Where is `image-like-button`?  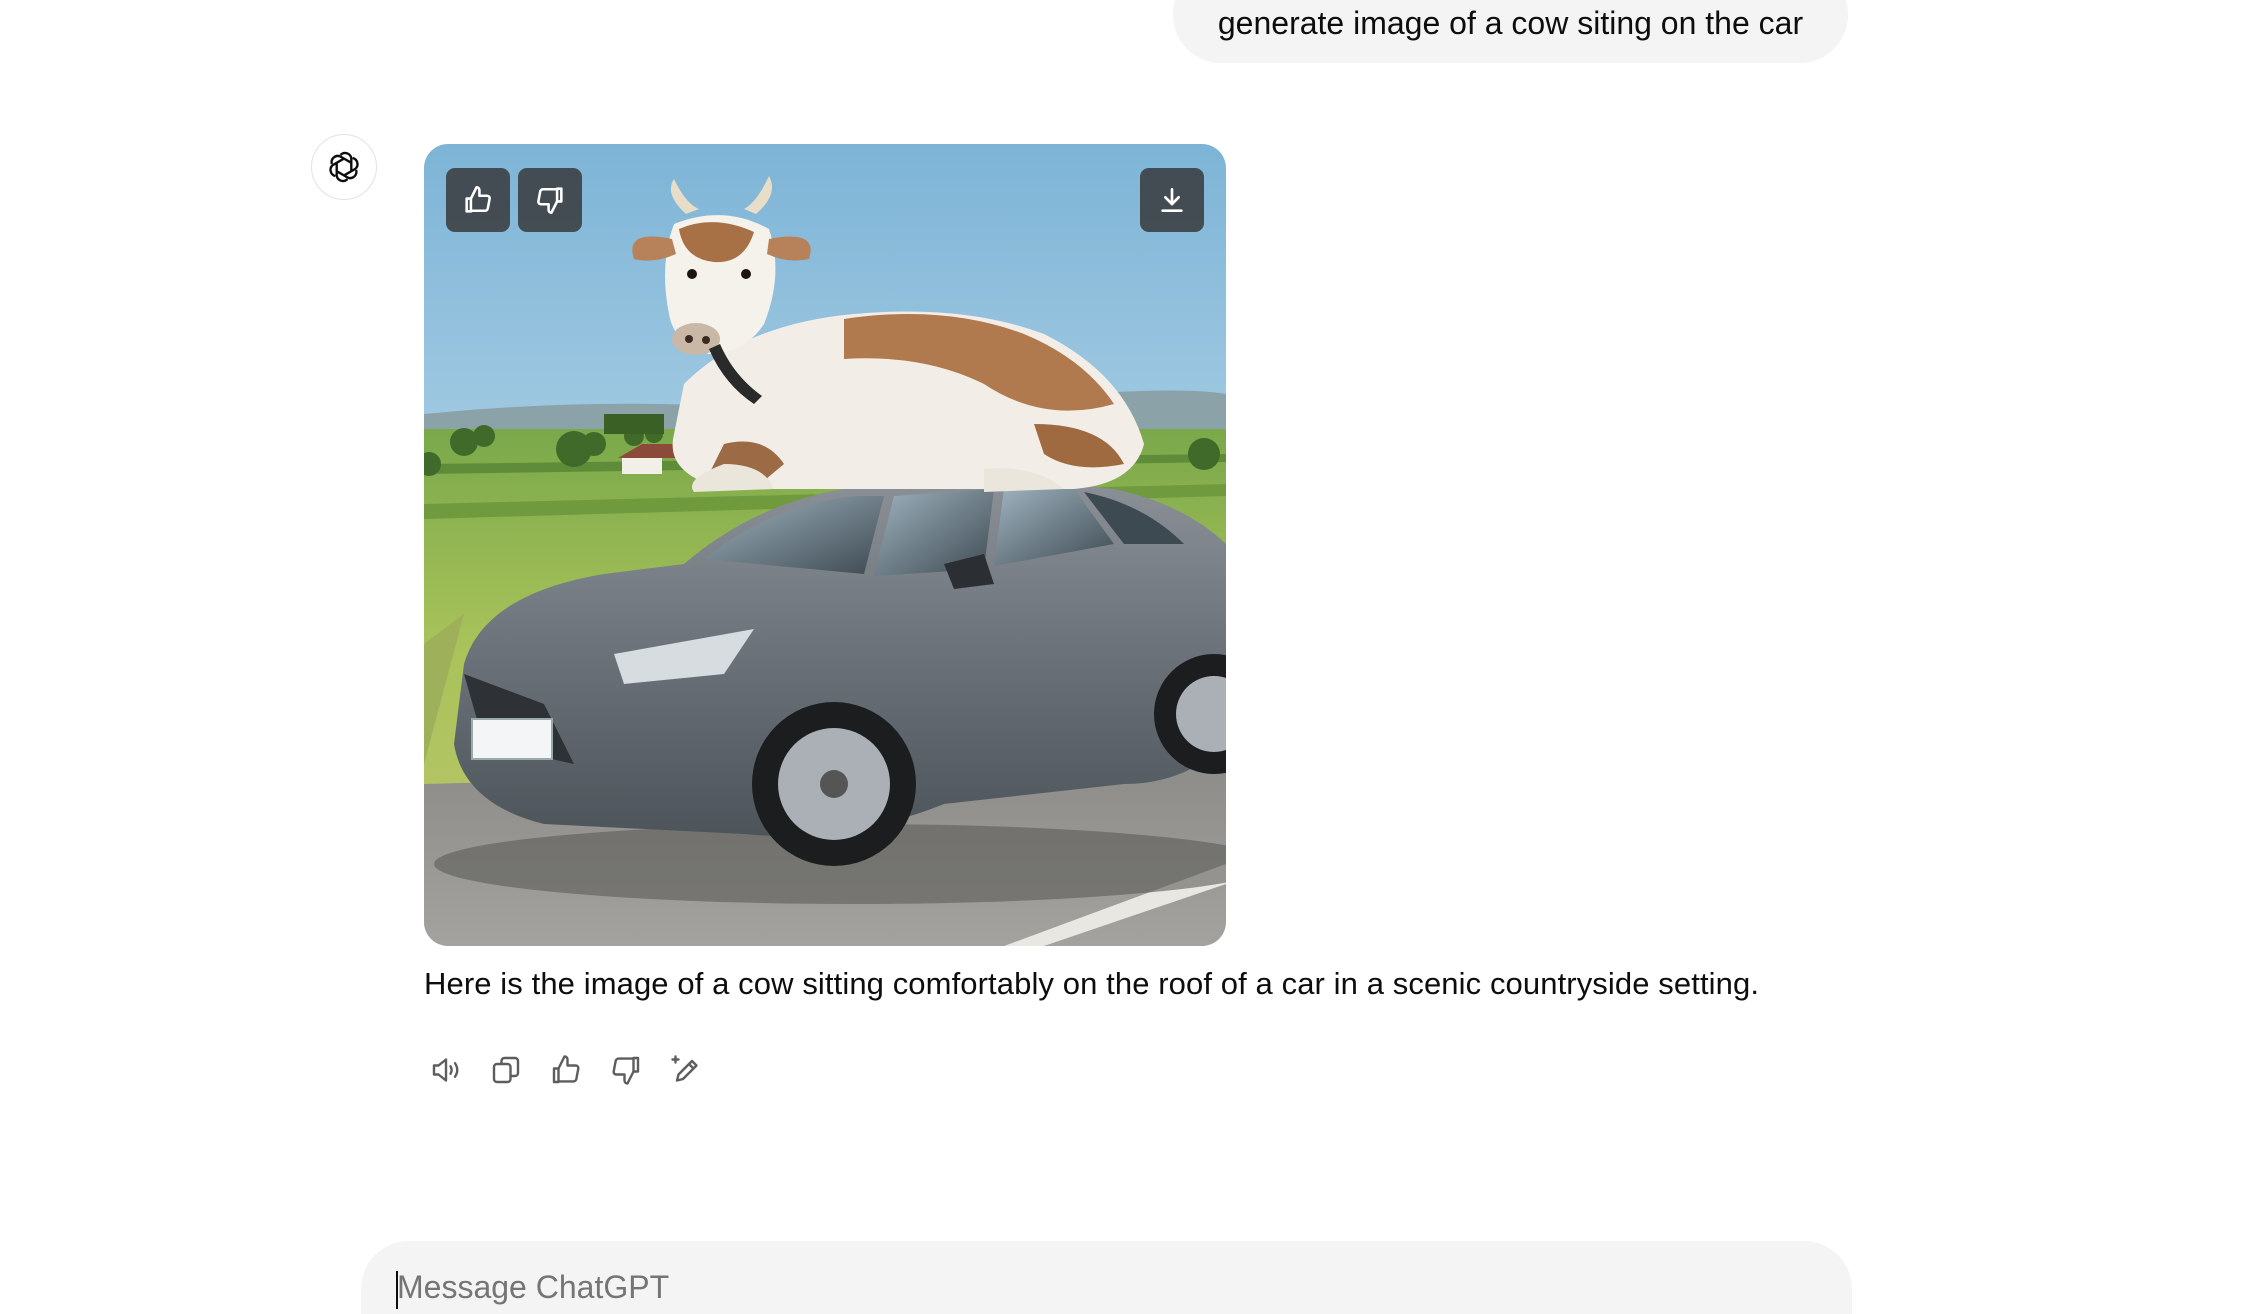
image-like-button is located at coordinates (478, 200).